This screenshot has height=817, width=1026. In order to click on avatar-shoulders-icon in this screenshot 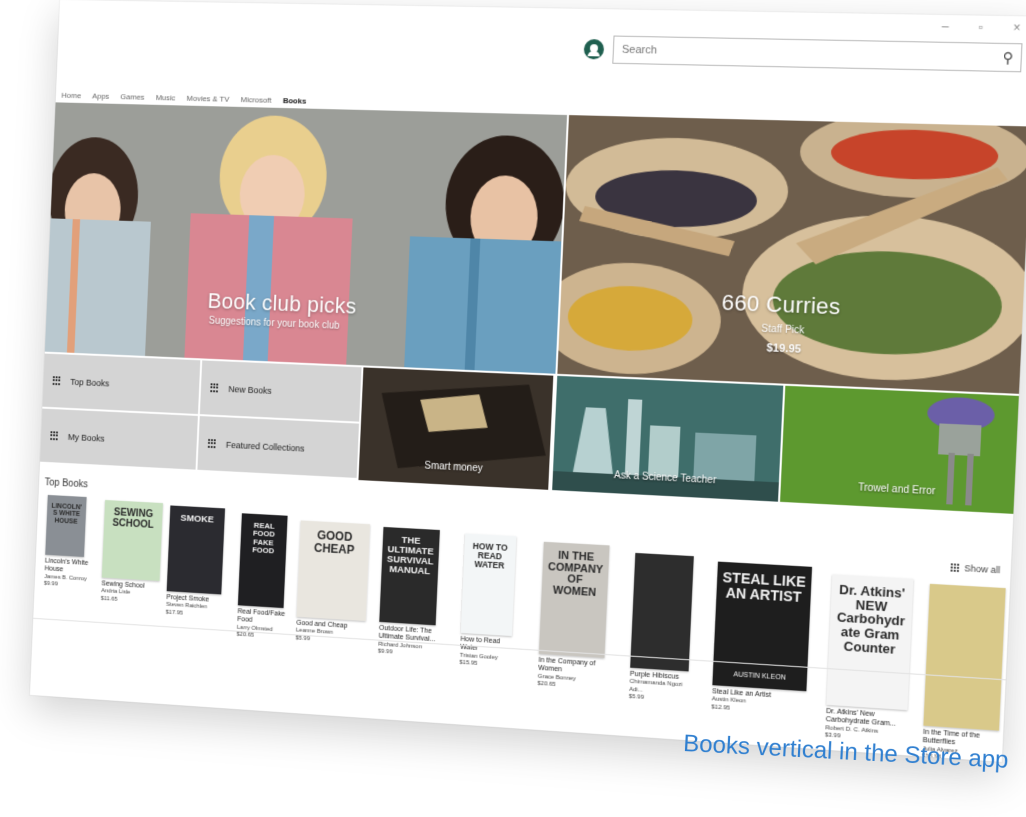, I will do `click(593, 54)`.